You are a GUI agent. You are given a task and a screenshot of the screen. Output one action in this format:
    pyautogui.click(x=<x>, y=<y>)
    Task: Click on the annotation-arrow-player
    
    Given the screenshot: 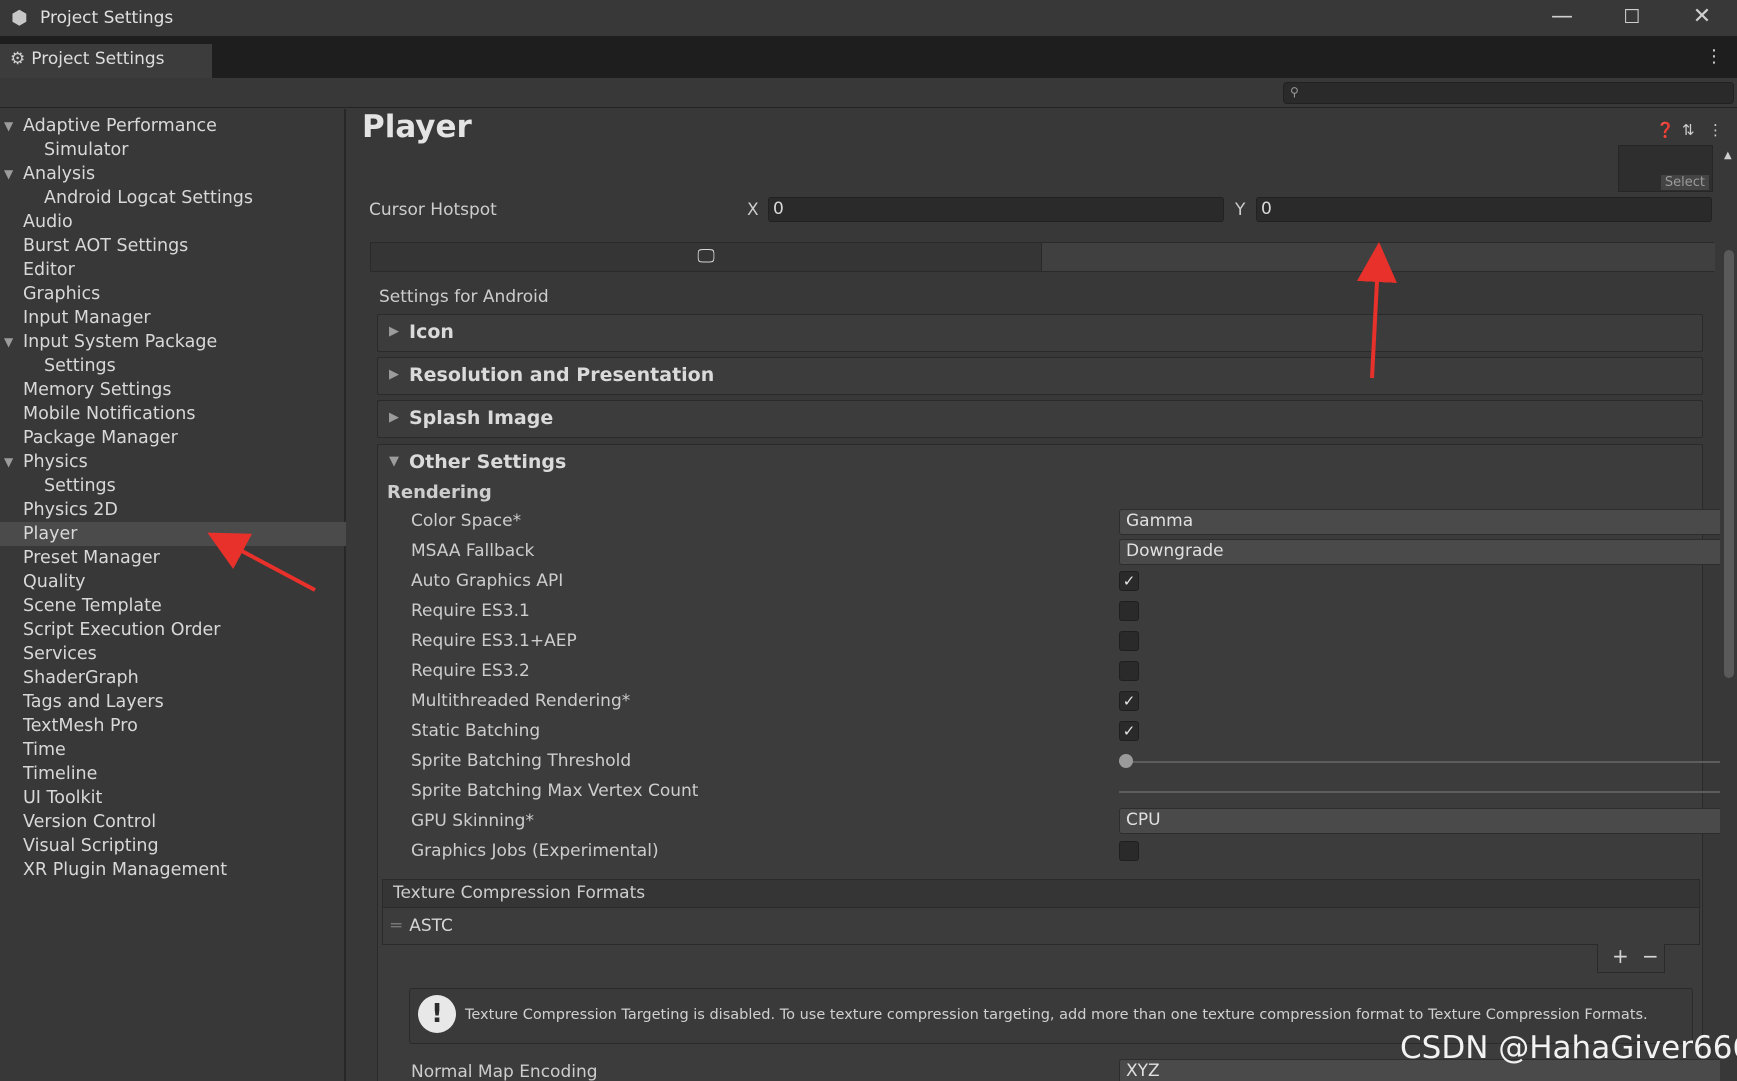 What is the action you would take?
    pyautogui.click(x=261, y=562)
    